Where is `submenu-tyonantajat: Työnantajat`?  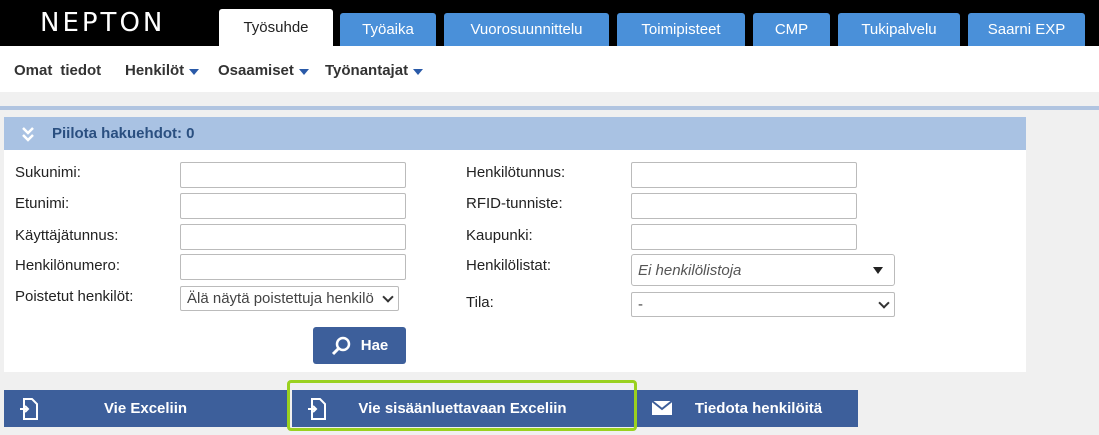 submenu-tyonantajat: Työnantajat is located at coordinates (374, 70).